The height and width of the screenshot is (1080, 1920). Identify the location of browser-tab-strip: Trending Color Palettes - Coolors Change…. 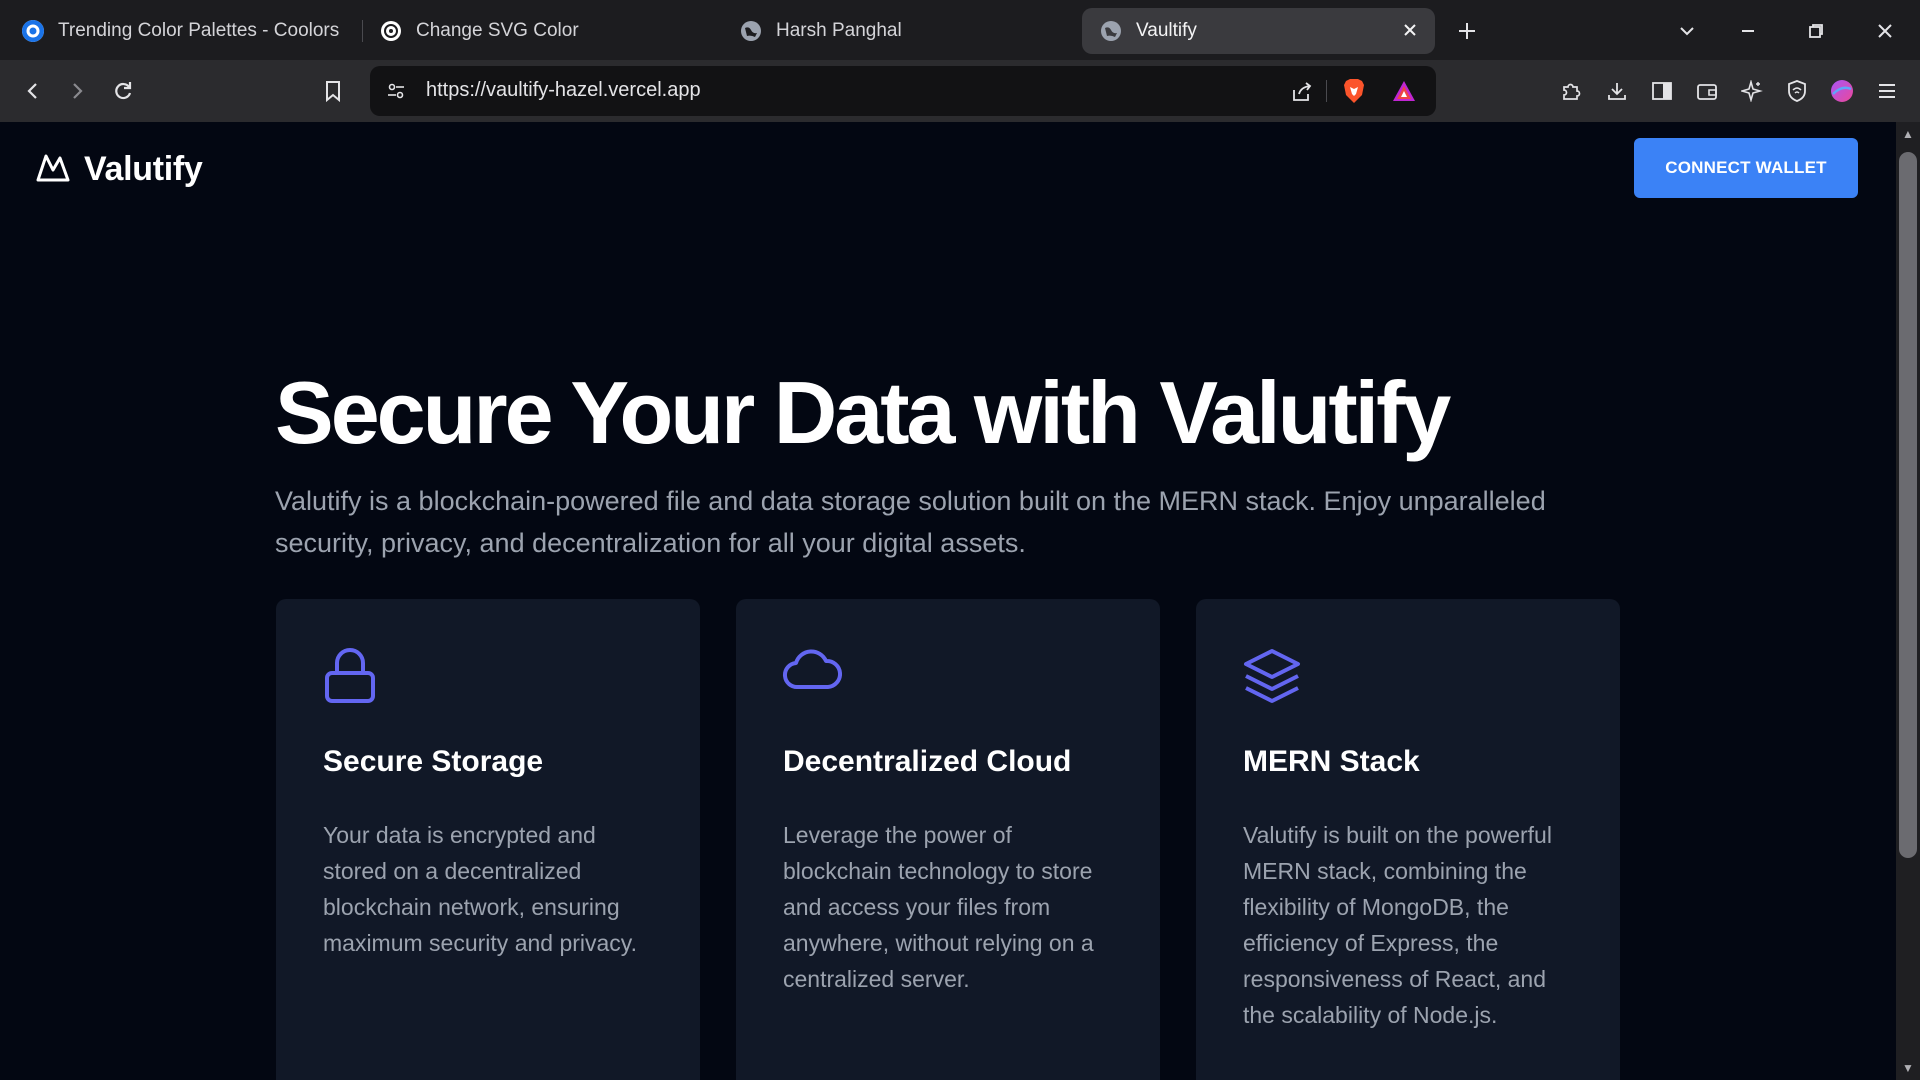
(960, 30).